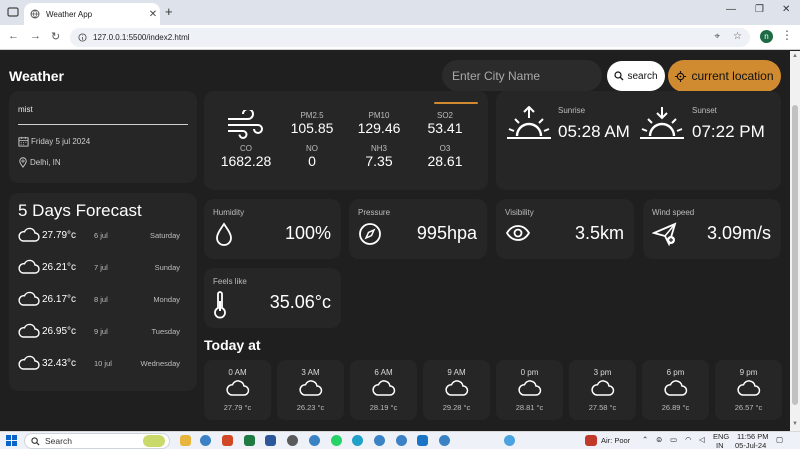 The width and height of the screenshot is (800, 449). What do you see at coordinates (13, 12) in the screenshot?
I see `tab-search-icon` at bounding box center [13, 12].